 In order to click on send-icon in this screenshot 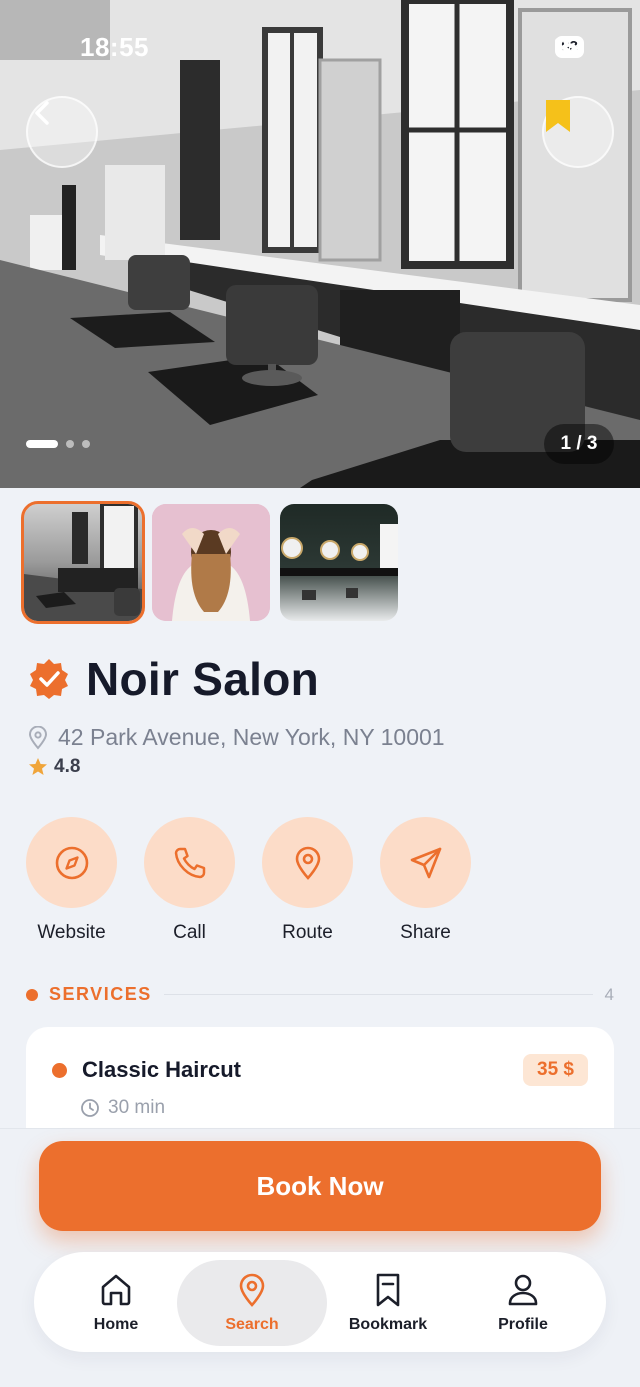, I will do `click(425, 862)`.